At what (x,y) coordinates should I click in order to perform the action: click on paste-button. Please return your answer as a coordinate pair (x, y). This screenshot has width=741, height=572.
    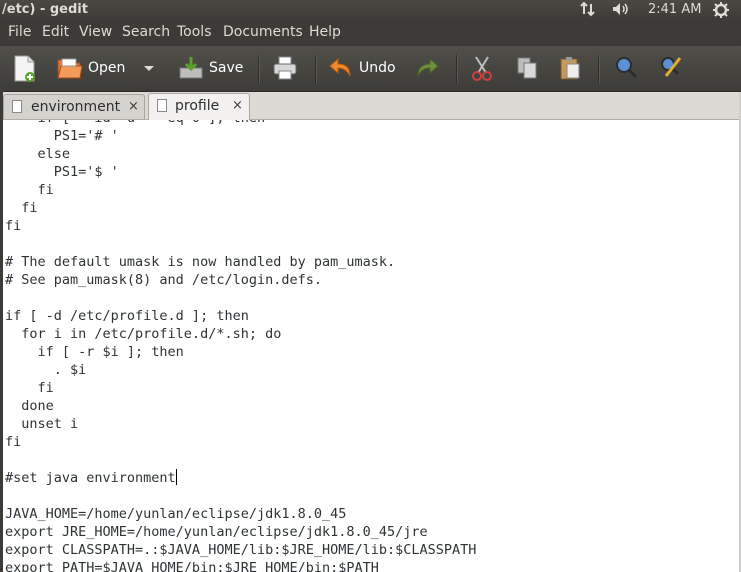
    Looking at the image, I should click on (571, 69).